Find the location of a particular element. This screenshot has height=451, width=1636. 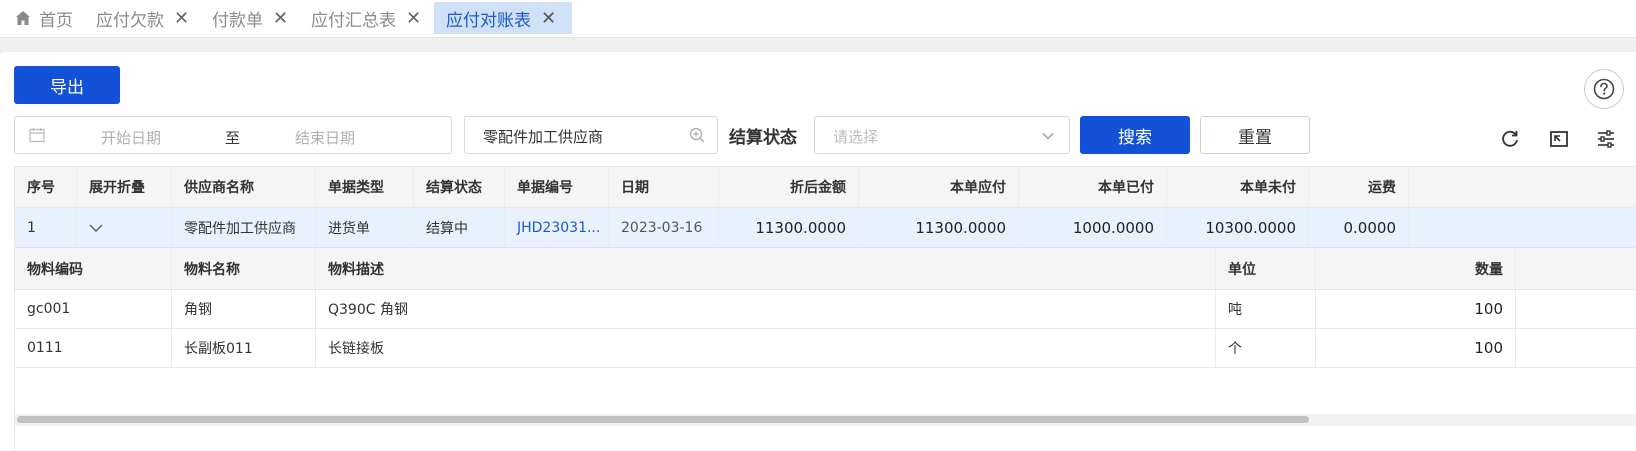

detail-row: 0111 长副板011 长链接板 个 100 is located at coordinates (825, 348).